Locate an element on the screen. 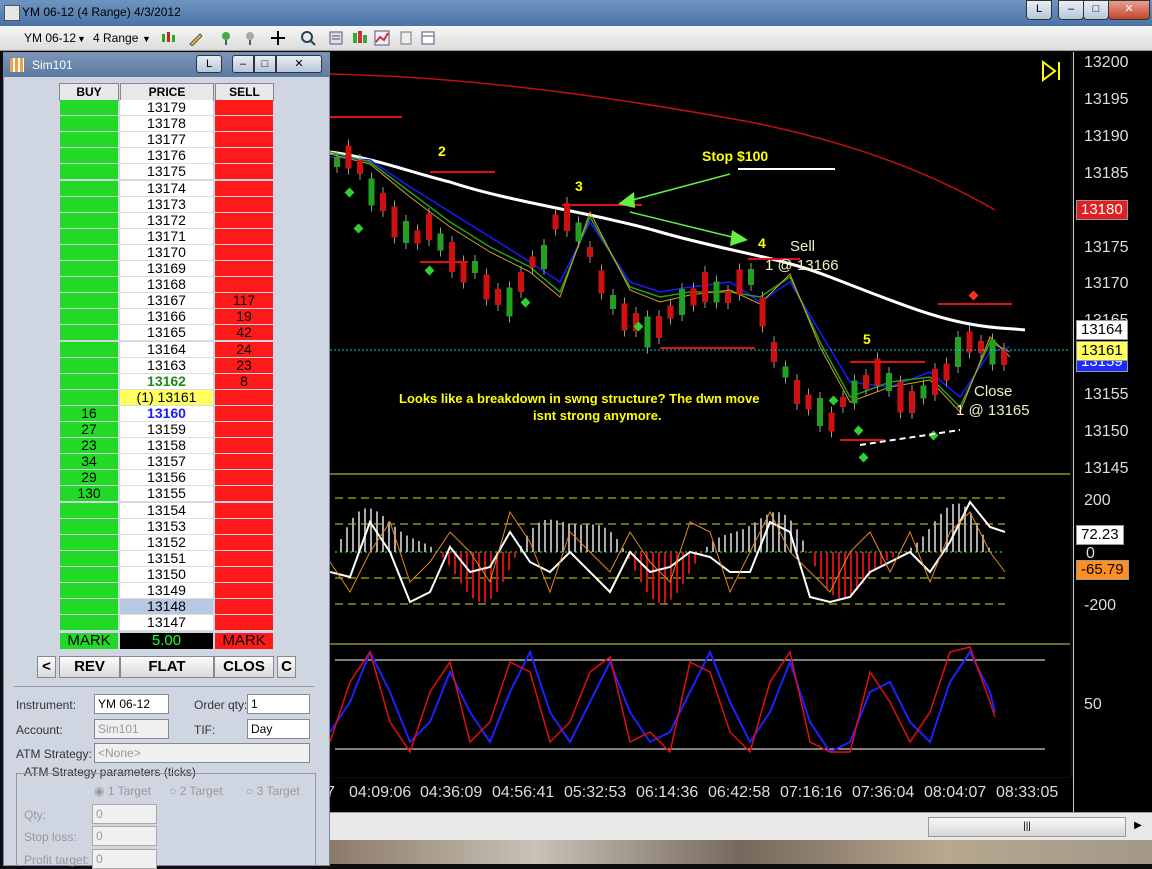  price-cell: 13179 is located at coordinates (166, 108).